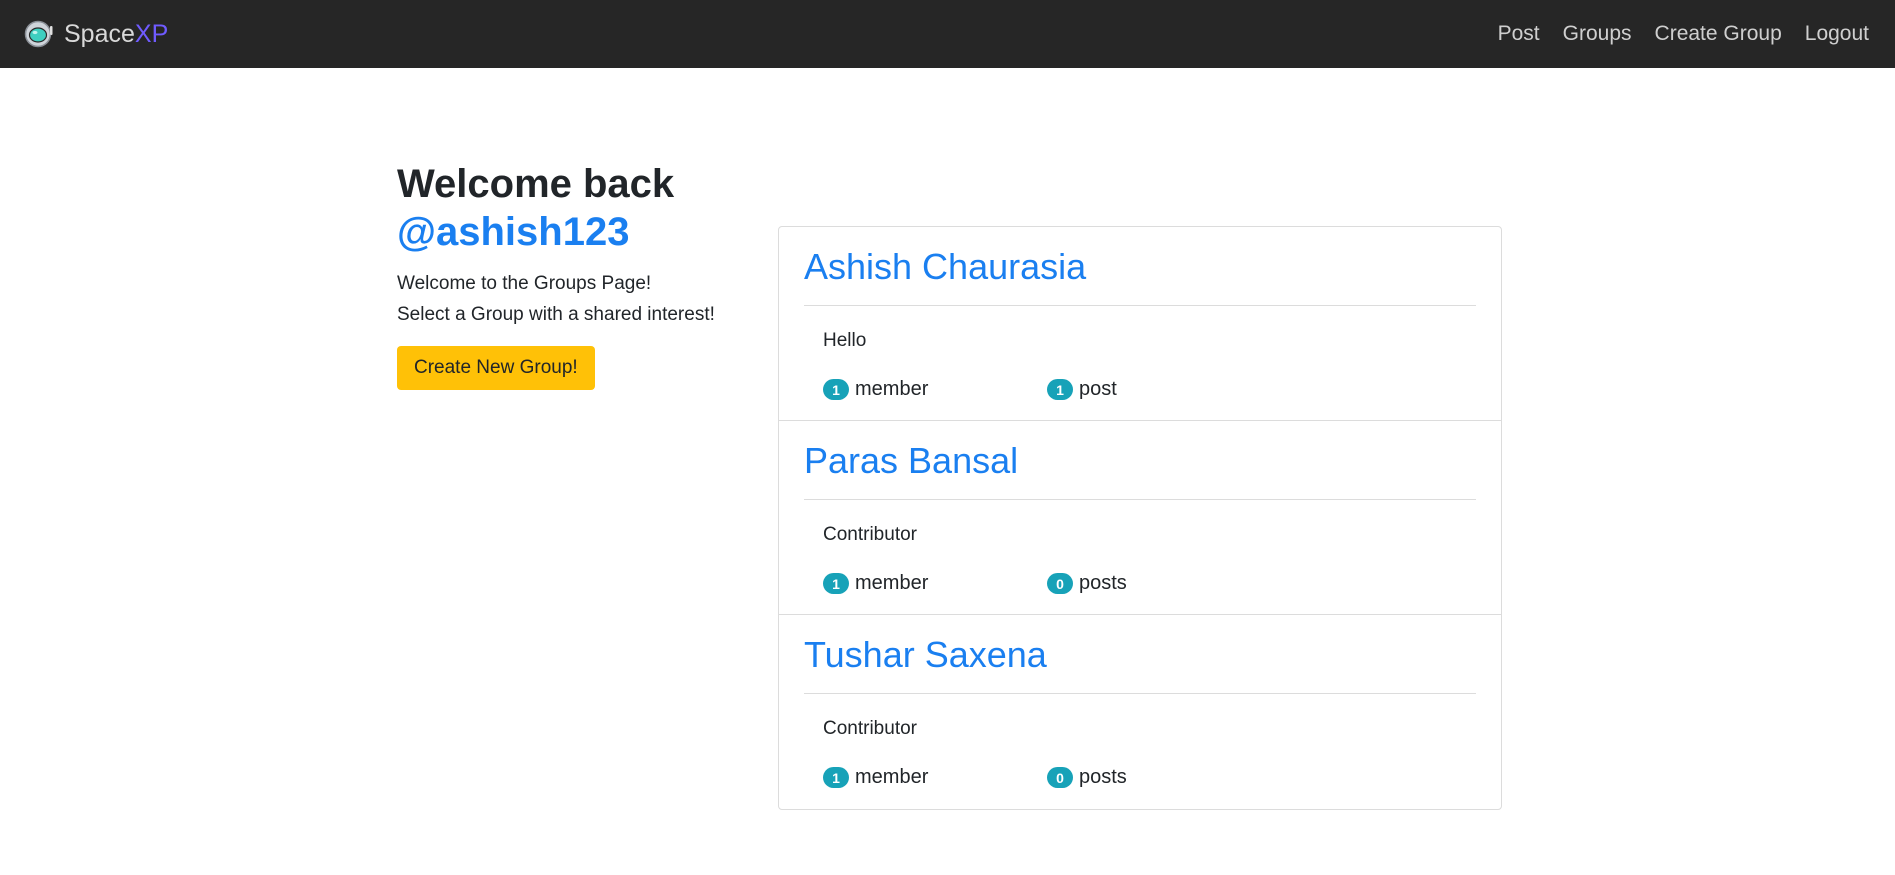 This screenshot has height=875, width=1895. I want to click on welcome-intro-line-2: Select a Group with a shared interest!, so click(556, 314).